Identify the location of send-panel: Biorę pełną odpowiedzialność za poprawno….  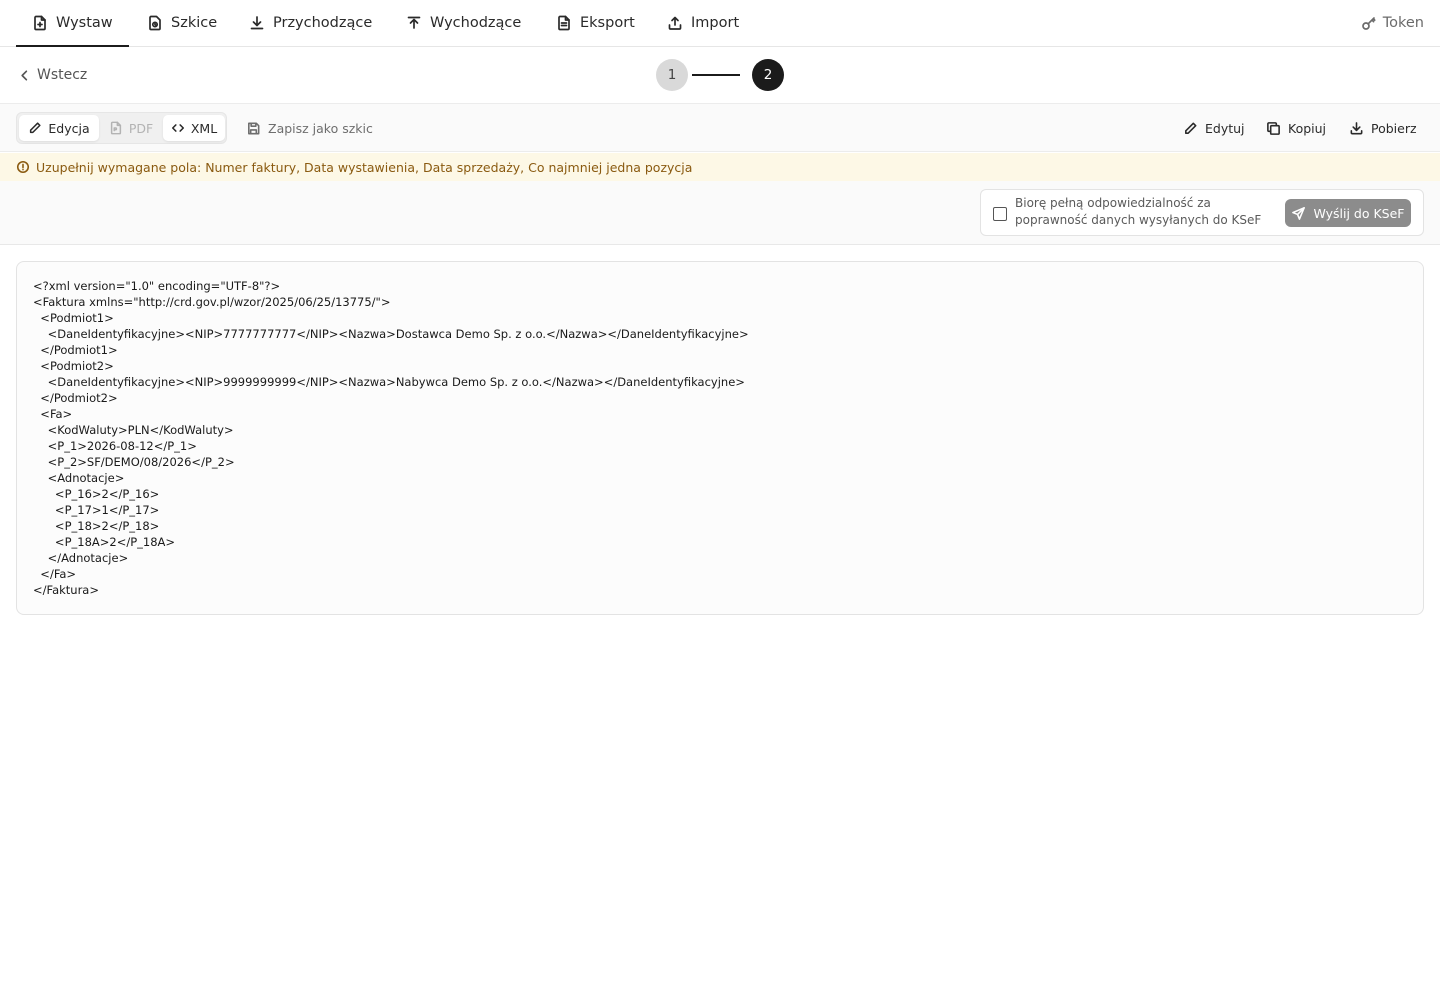
(720, 213).